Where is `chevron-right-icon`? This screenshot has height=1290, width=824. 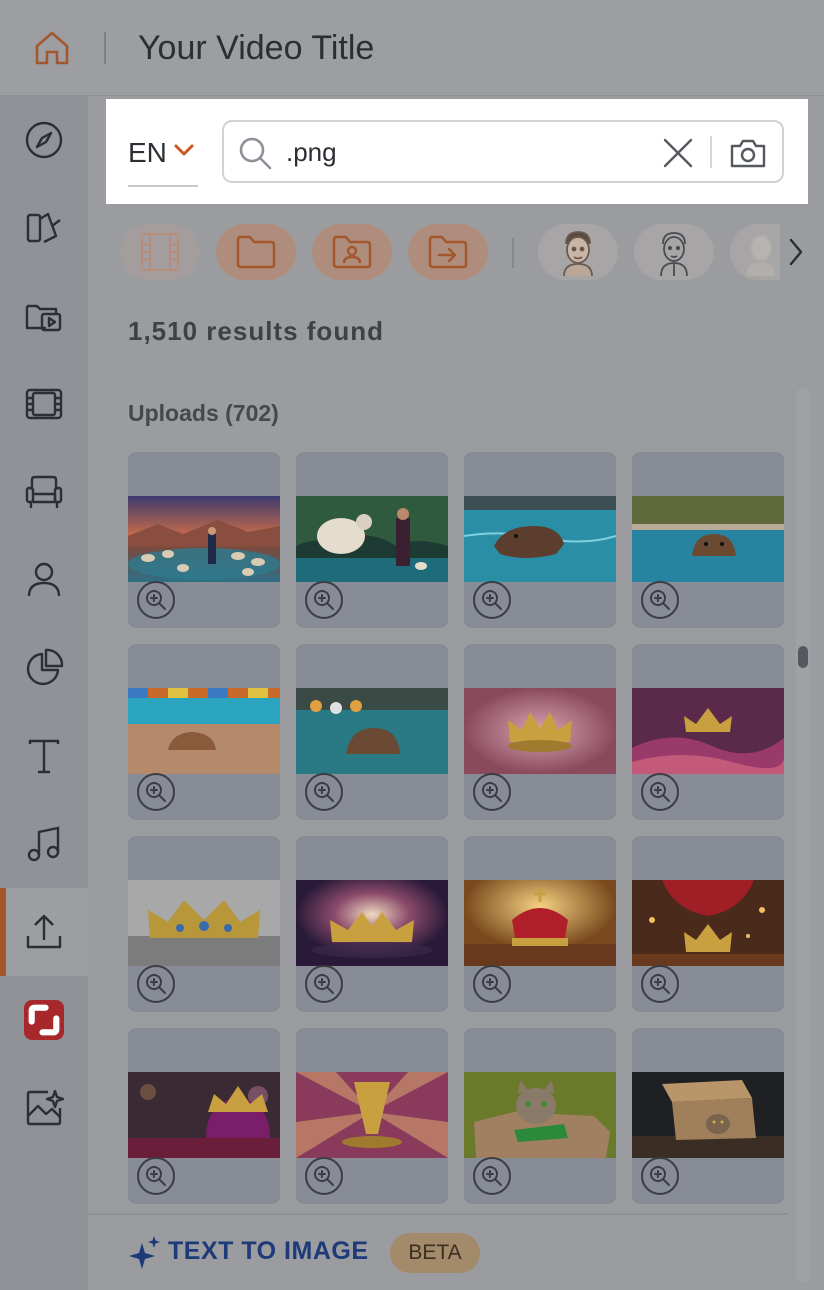 chevron-right-icon is located at coordinates (796, 252).